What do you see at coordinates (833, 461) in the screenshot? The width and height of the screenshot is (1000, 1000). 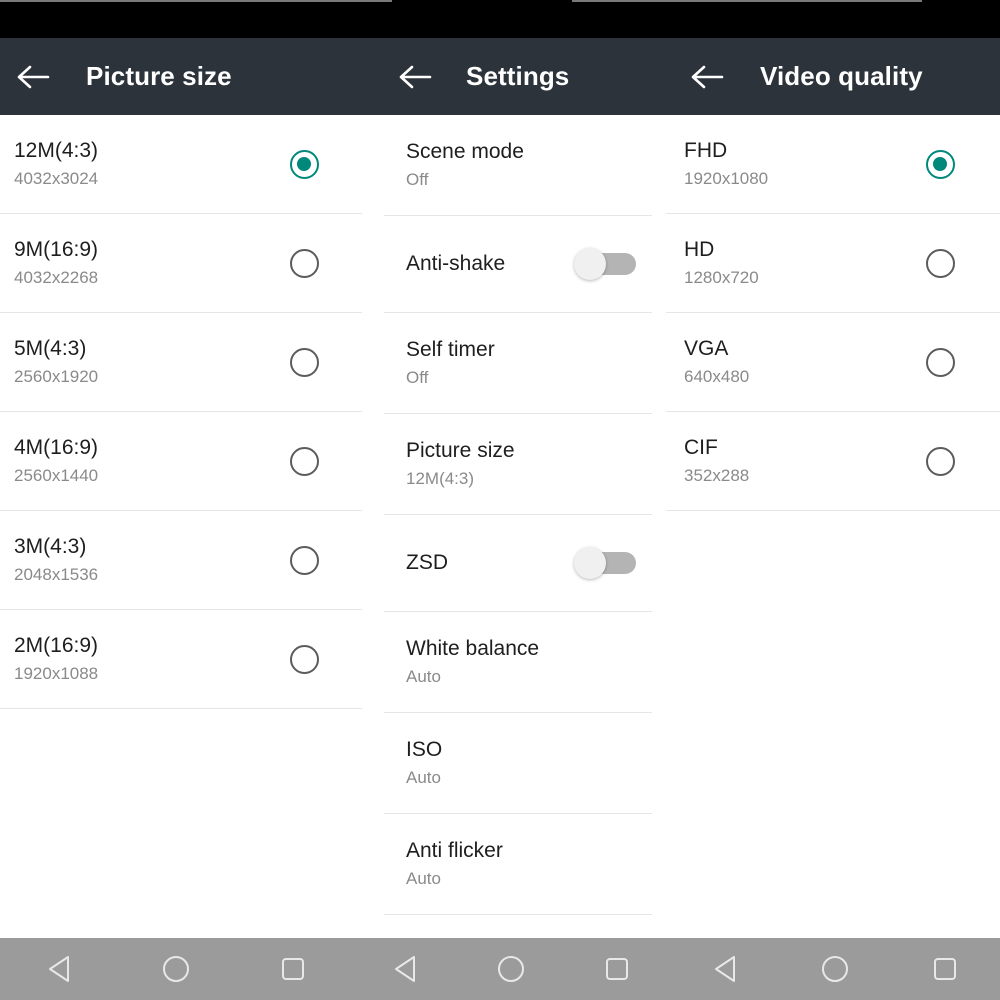 I see `list-item: CIF 352x288` at bounding box center [833, 461].